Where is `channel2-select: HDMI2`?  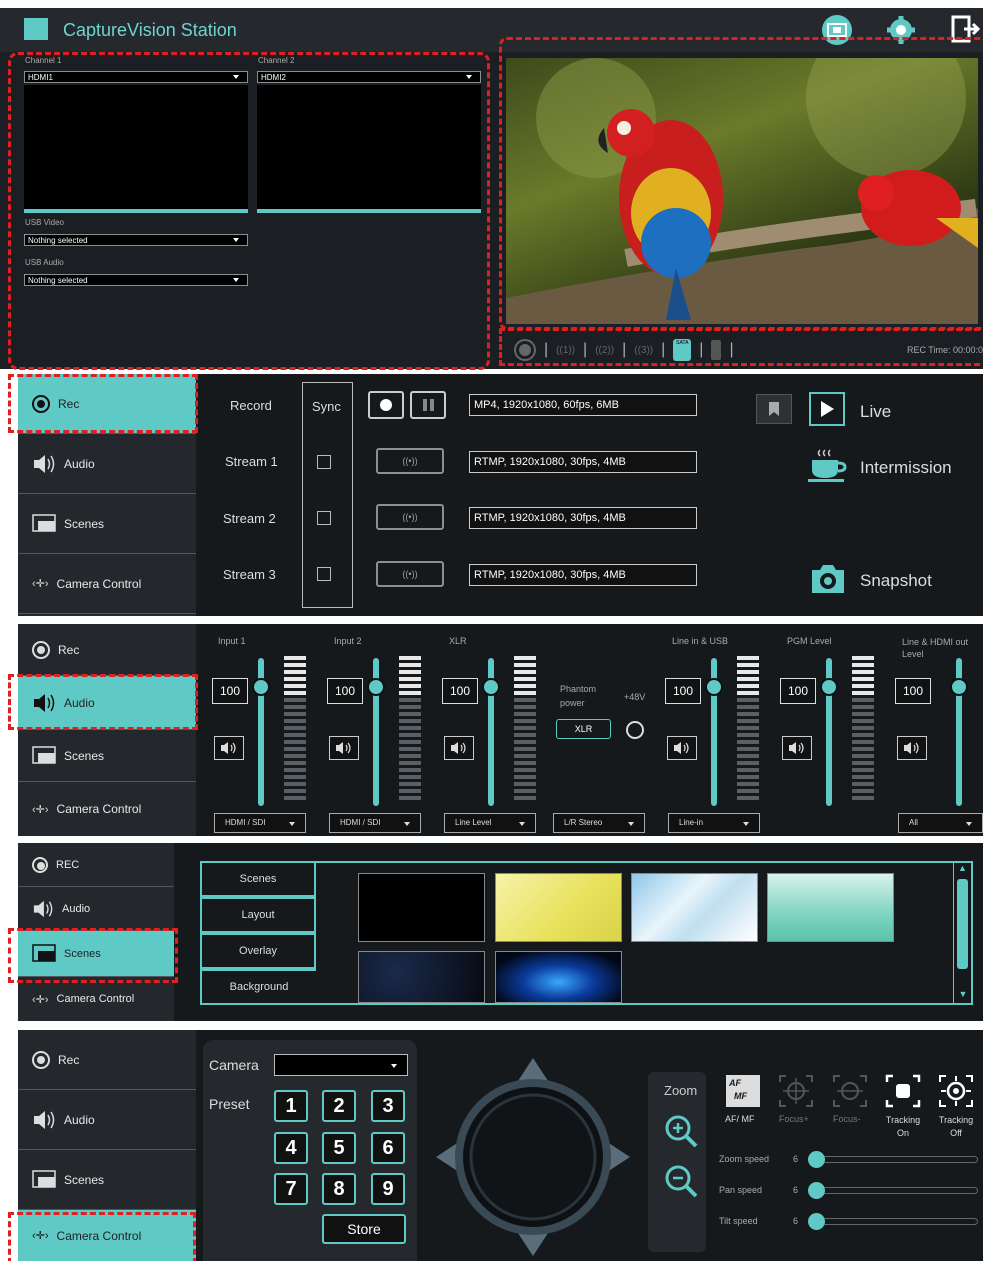
channel2-select: HDMI2 is located at coordinates (369, 77).